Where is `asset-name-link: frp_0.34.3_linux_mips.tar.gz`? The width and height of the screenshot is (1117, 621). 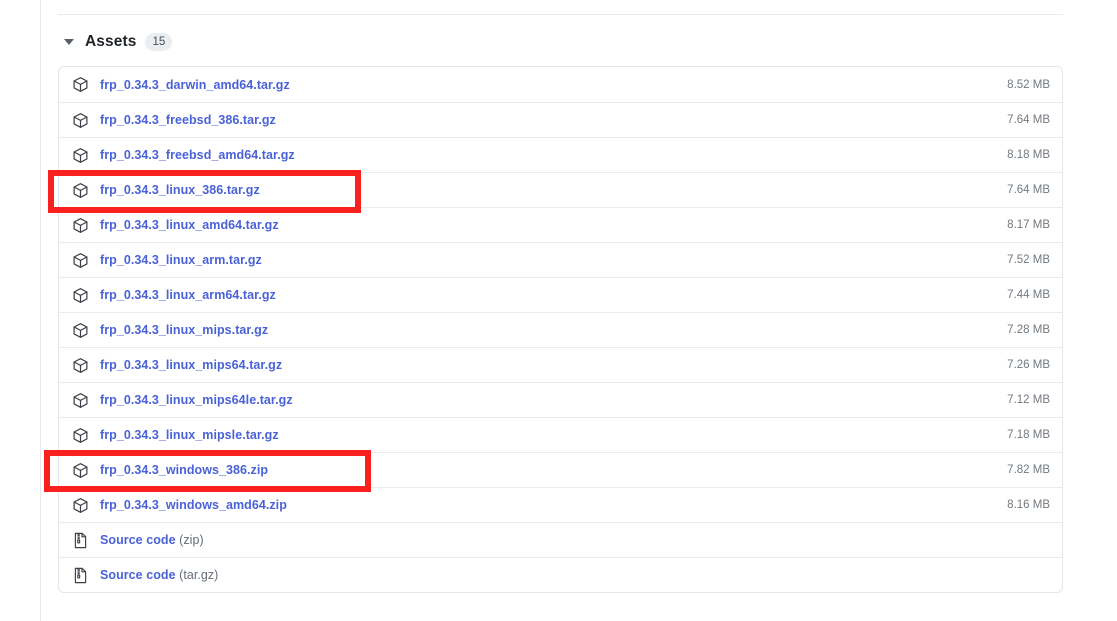
asset-name-link: frp_0.34.3_linux_mips.tar.gz is located at coordinates (553, 330).